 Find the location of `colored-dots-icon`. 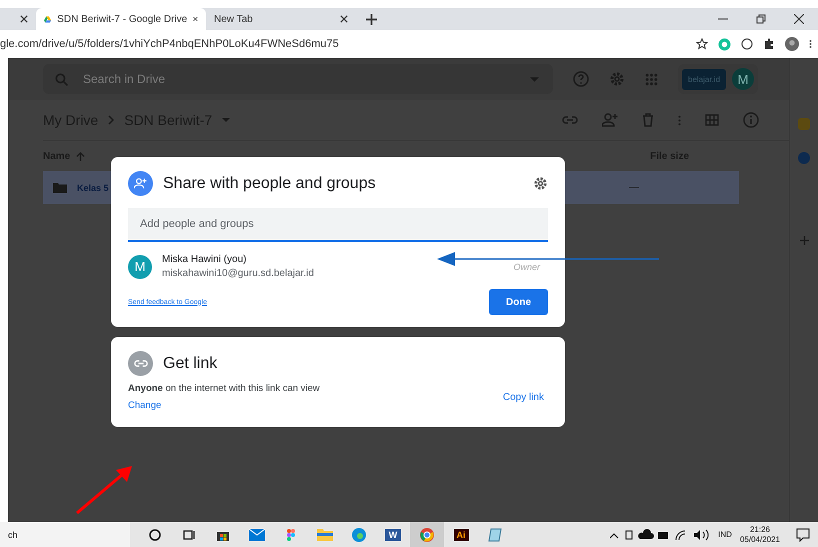

colored-dots-icon is located at coordinates (291, 534).